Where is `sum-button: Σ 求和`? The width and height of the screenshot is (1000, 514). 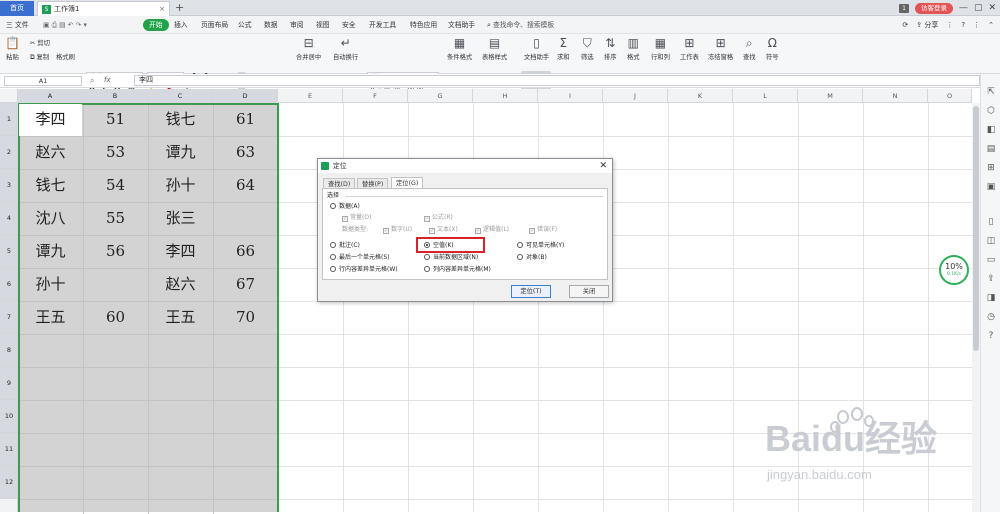 sum-button: Σ 求和 is located at coordinates (563, 49).